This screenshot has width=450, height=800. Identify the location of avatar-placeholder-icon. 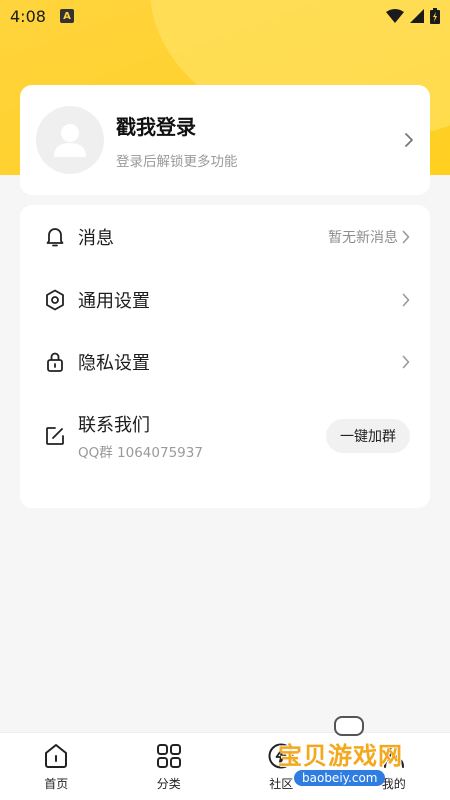
(70, 140).